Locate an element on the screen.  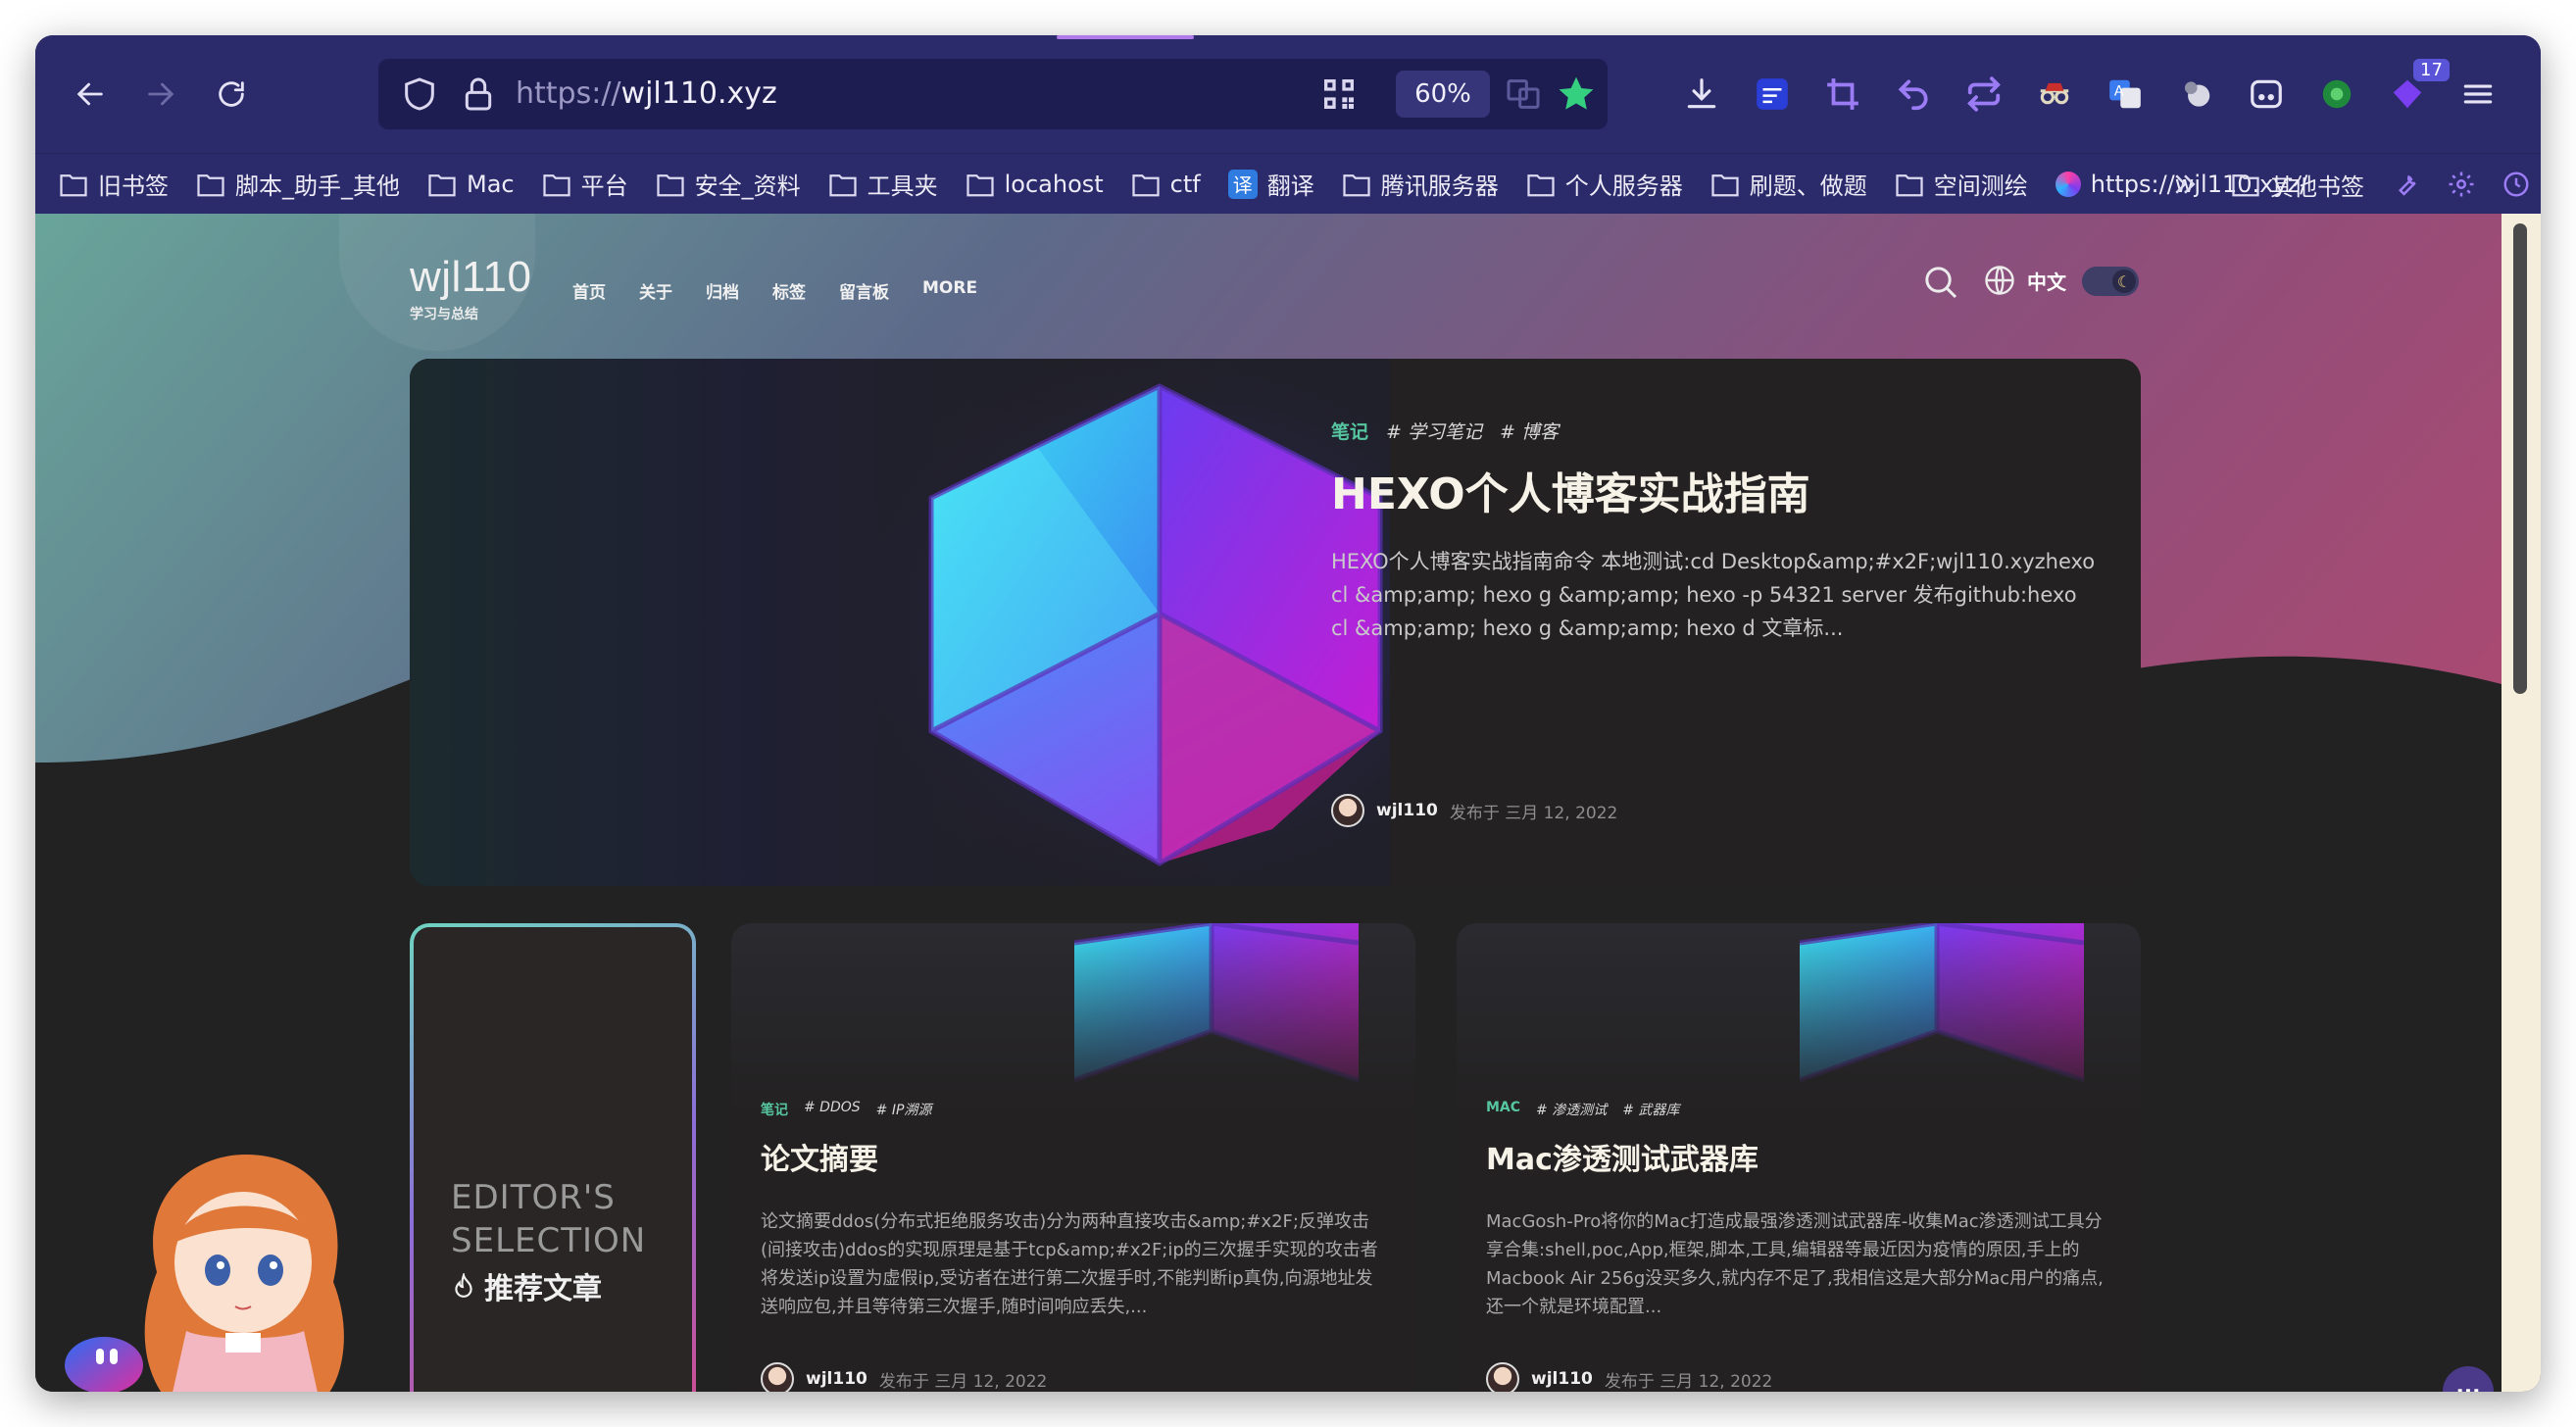
main-nav: 首页 关于 归档 标签 留言板 MORE is located at coordinates (774, 290).